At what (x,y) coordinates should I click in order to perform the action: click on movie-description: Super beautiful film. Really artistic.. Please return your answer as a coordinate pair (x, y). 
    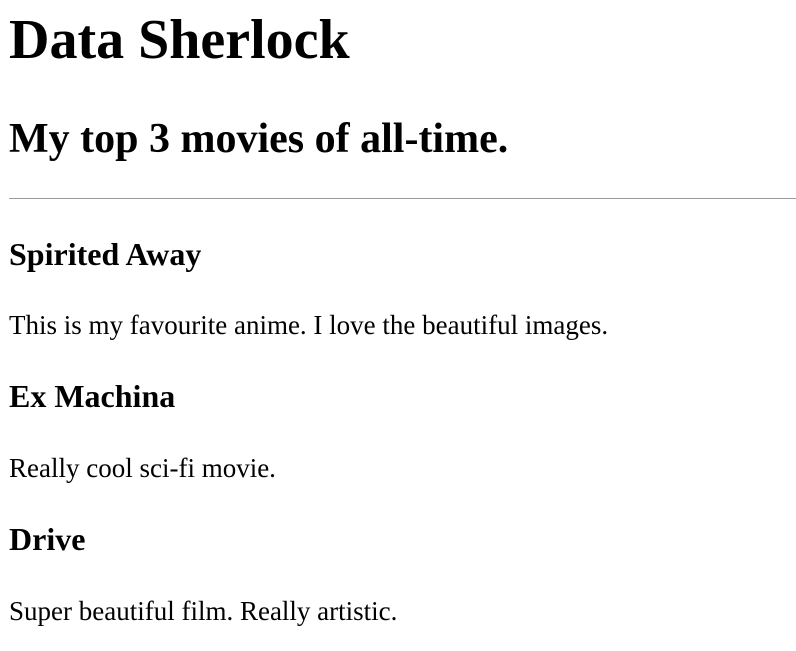
    Looking at the image, I should click on (203, 611).